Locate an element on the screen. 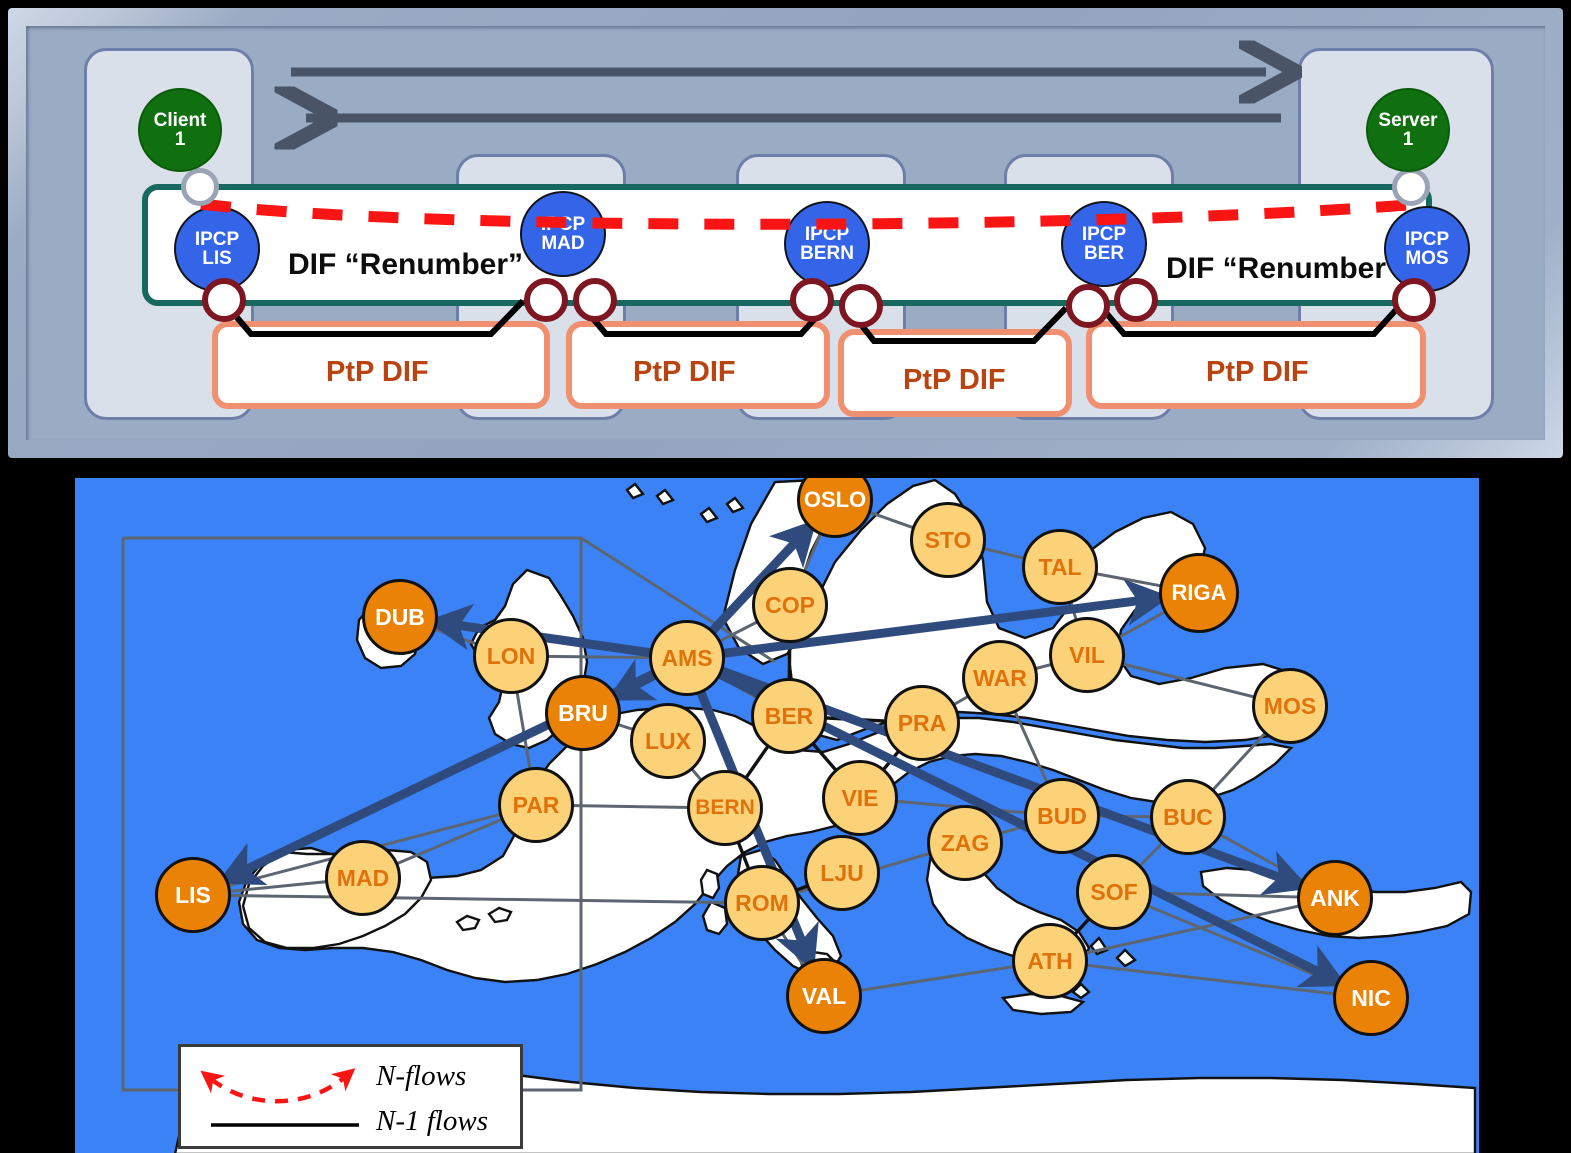 The width and height of the screenshot is (1571, 1153). ipcp-port-ber-right is located at coordinates (1136, 300).